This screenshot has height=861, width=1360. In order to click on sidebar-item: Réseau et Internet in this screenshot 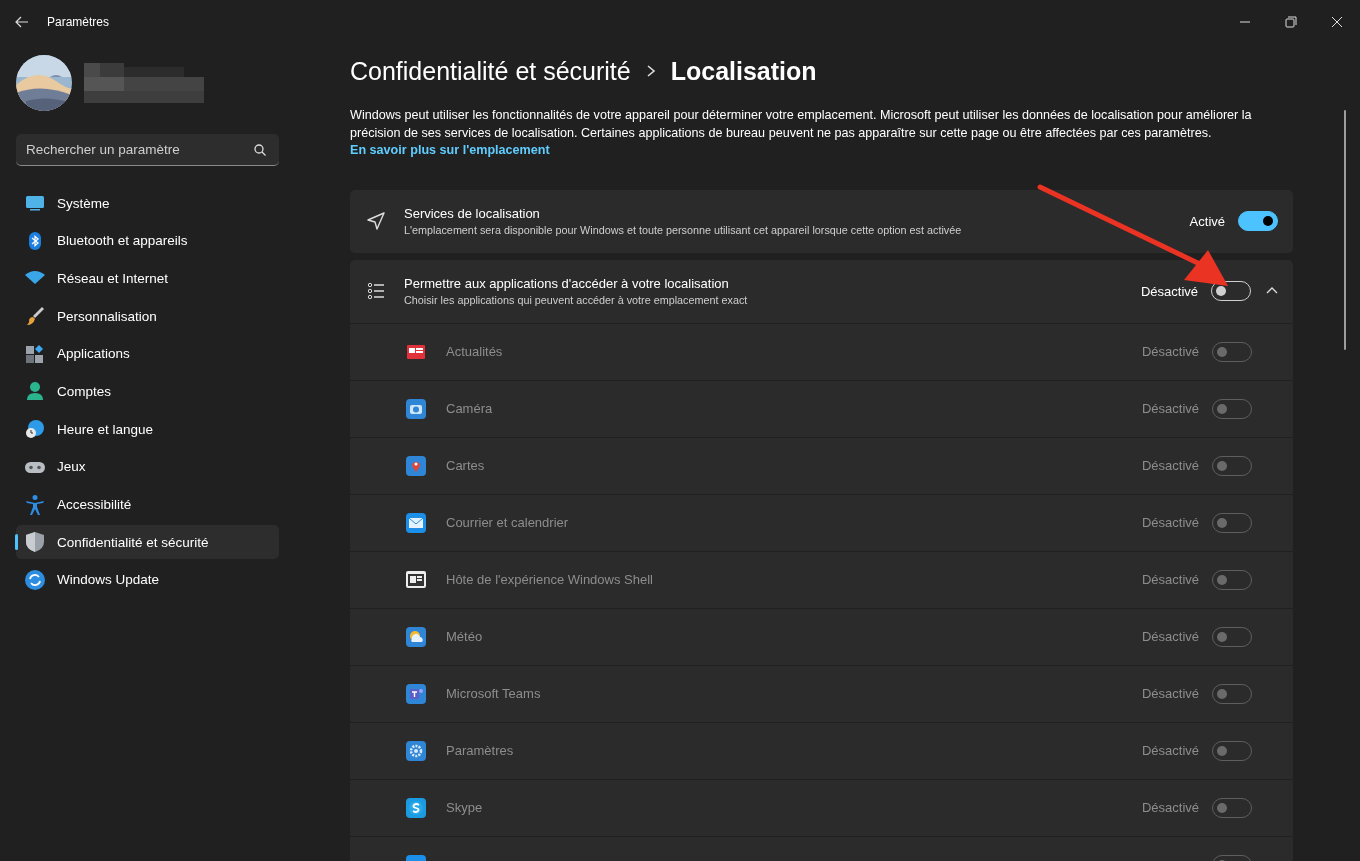, I will do `click(147, 278)`.